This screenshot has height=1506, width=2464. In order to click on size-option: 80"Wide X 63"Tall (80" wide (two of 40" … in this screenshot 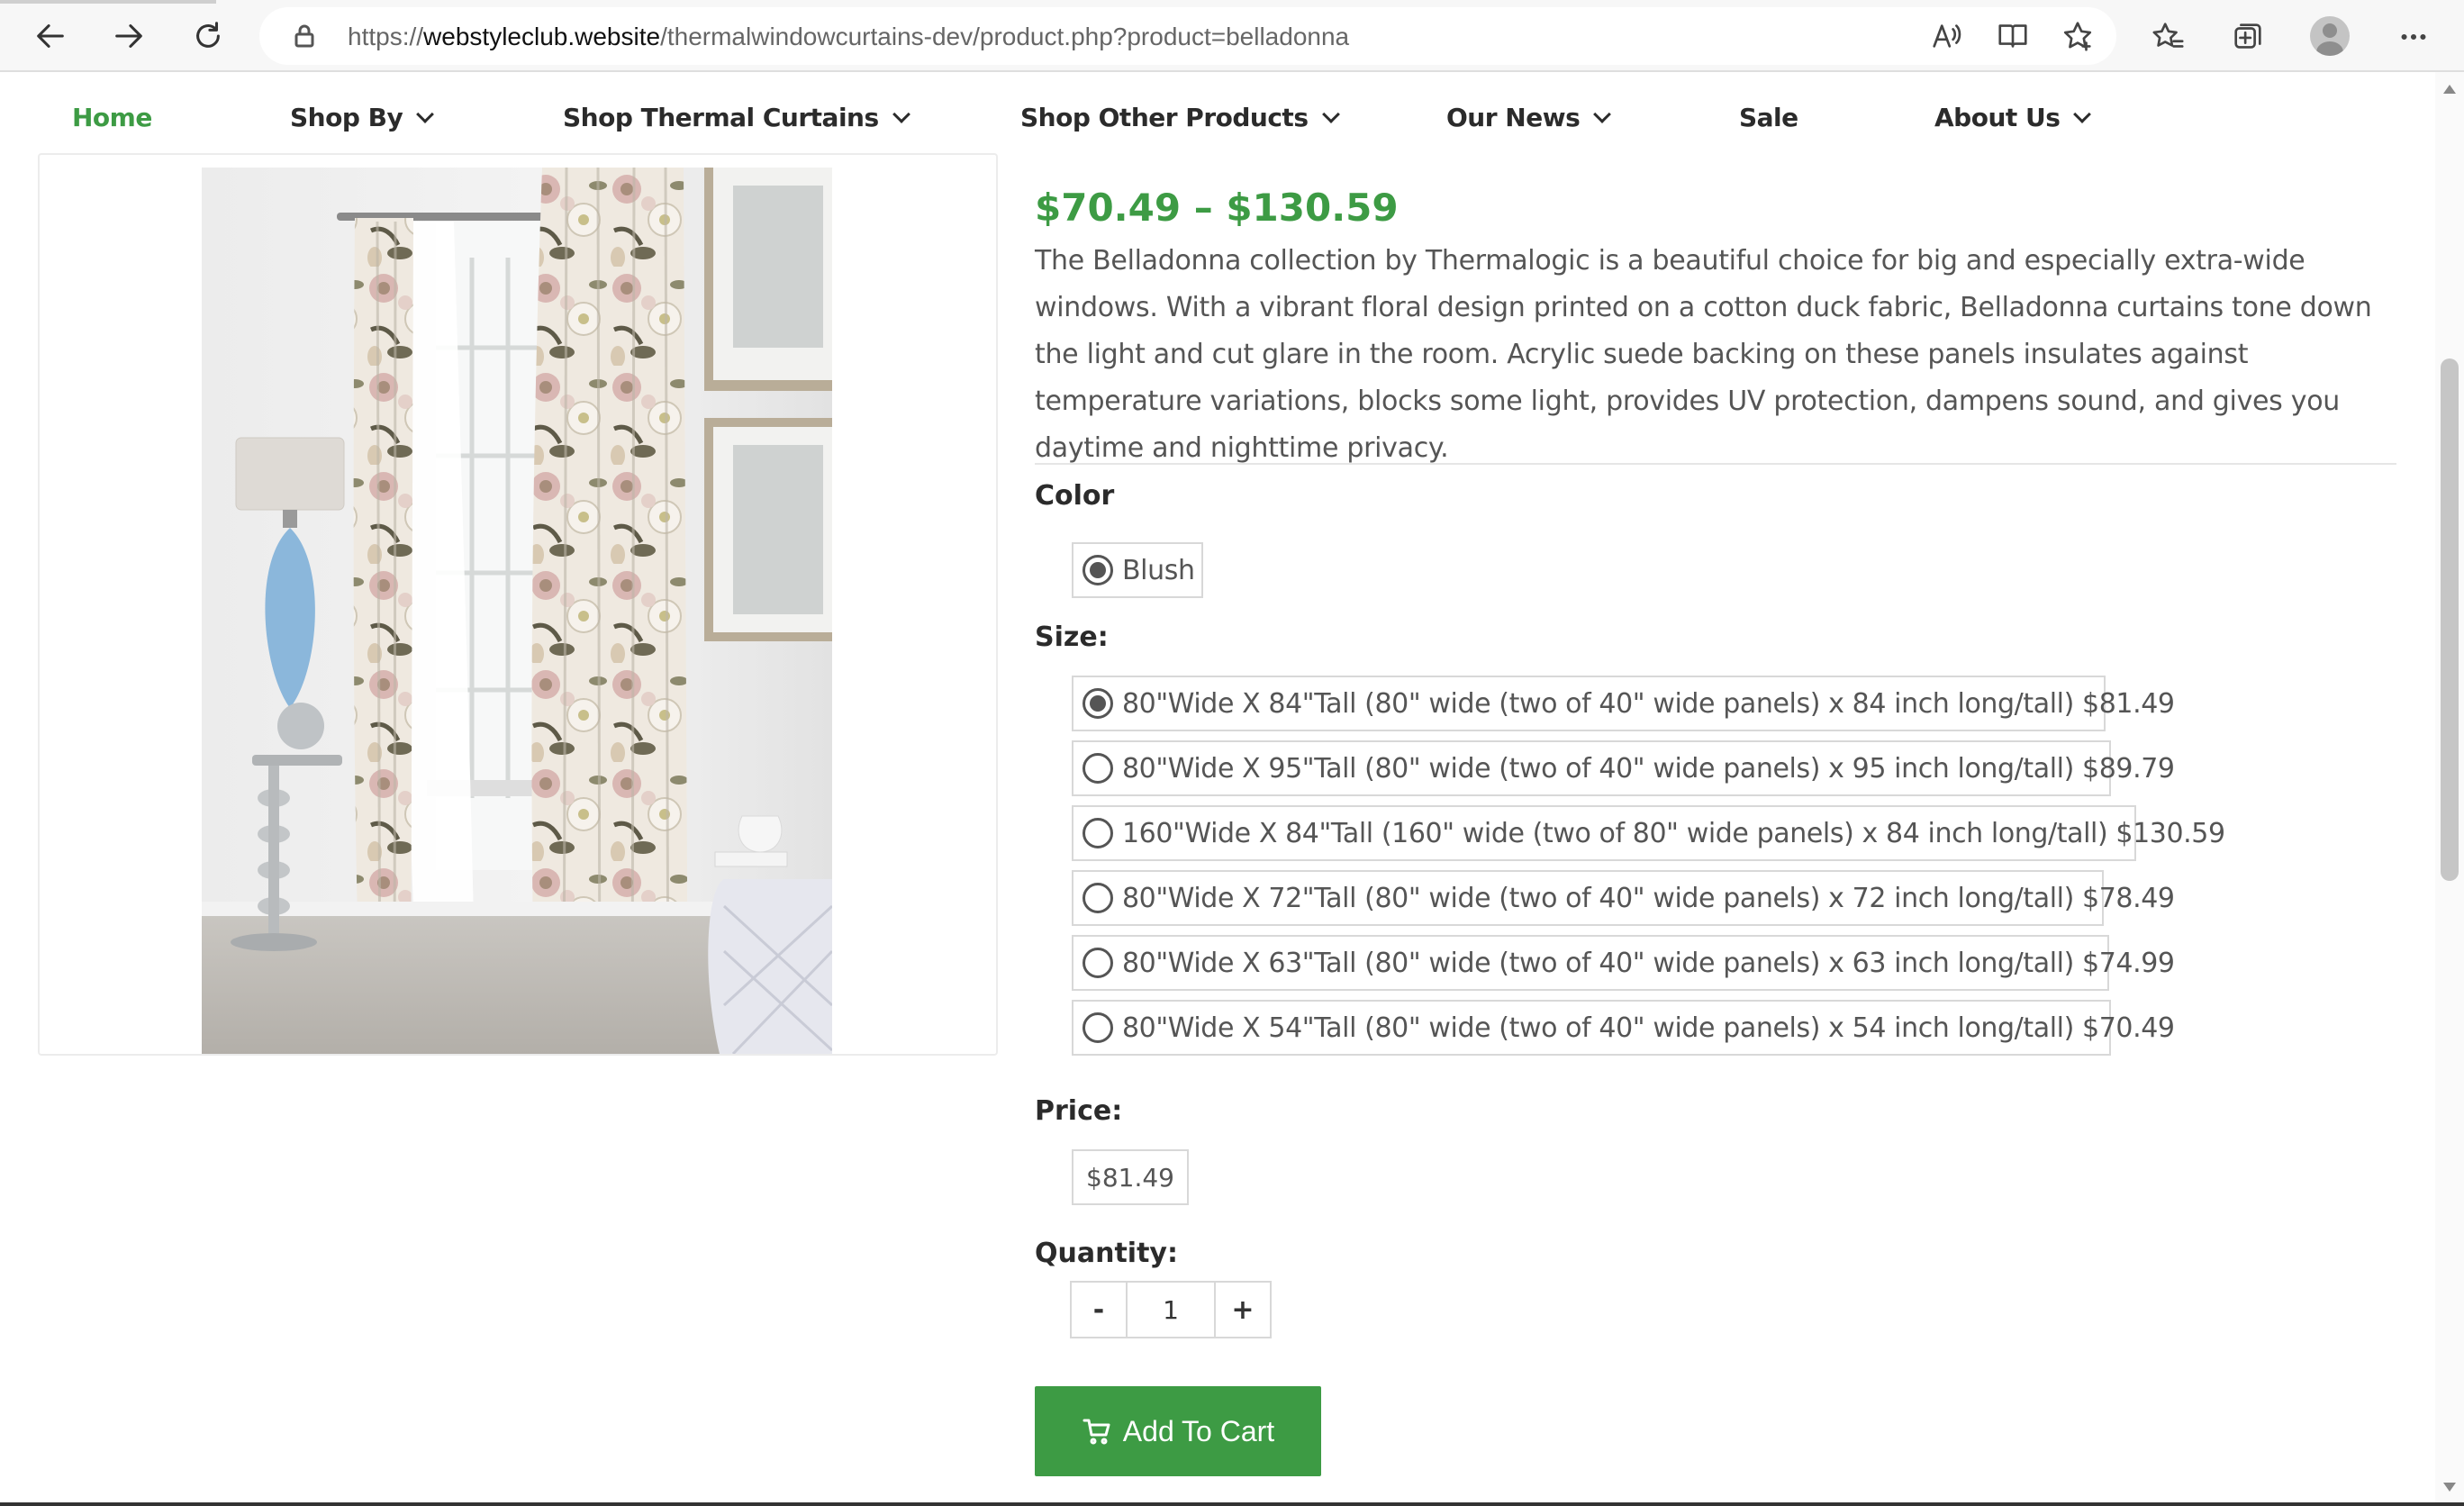, I will do `click(1623, 963)`.